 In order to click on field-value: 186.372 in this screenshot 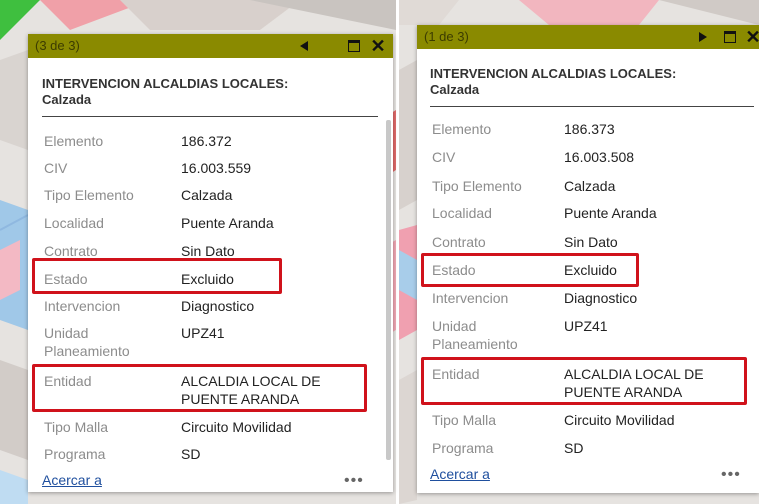, I will do `click(206, 141)`.